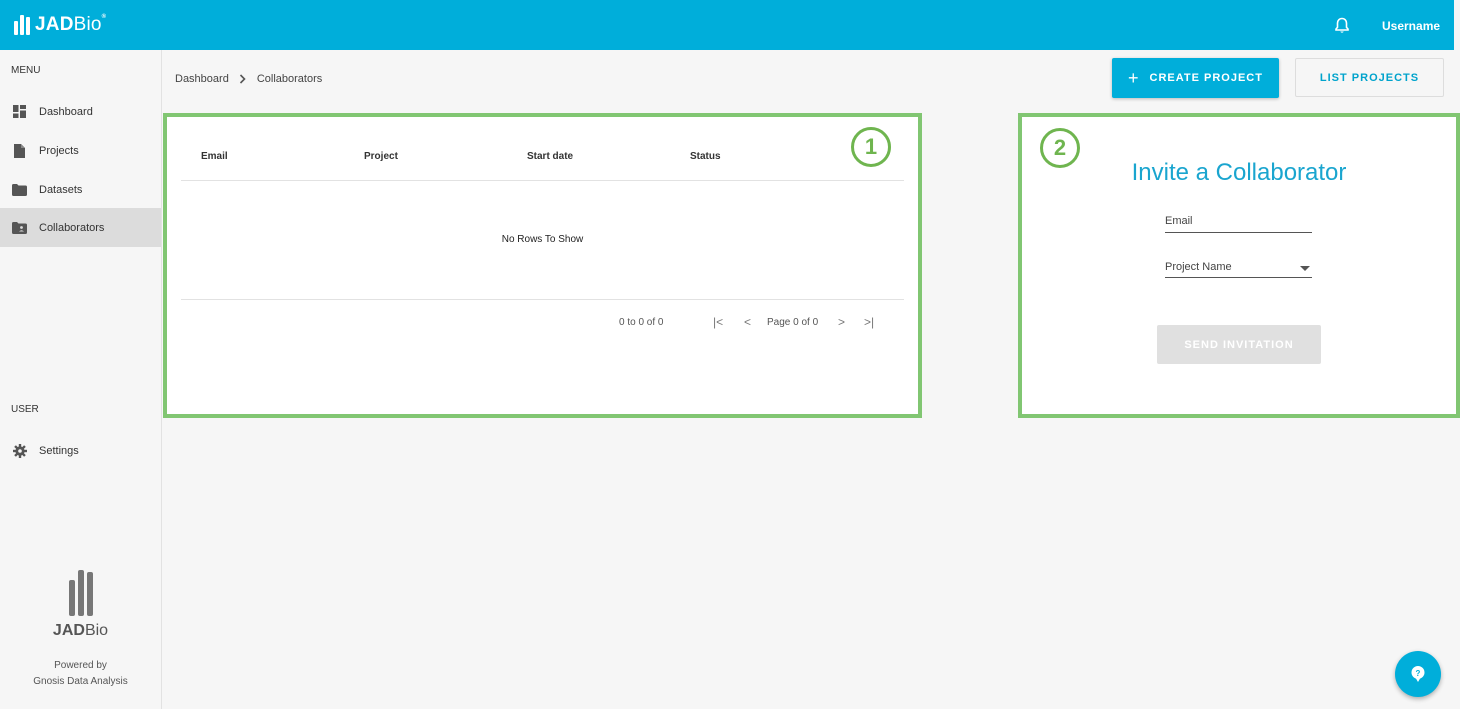 The height and width of the screenshot is (709, 1460). I want to click on dashboard-icon, so click(19, 111).